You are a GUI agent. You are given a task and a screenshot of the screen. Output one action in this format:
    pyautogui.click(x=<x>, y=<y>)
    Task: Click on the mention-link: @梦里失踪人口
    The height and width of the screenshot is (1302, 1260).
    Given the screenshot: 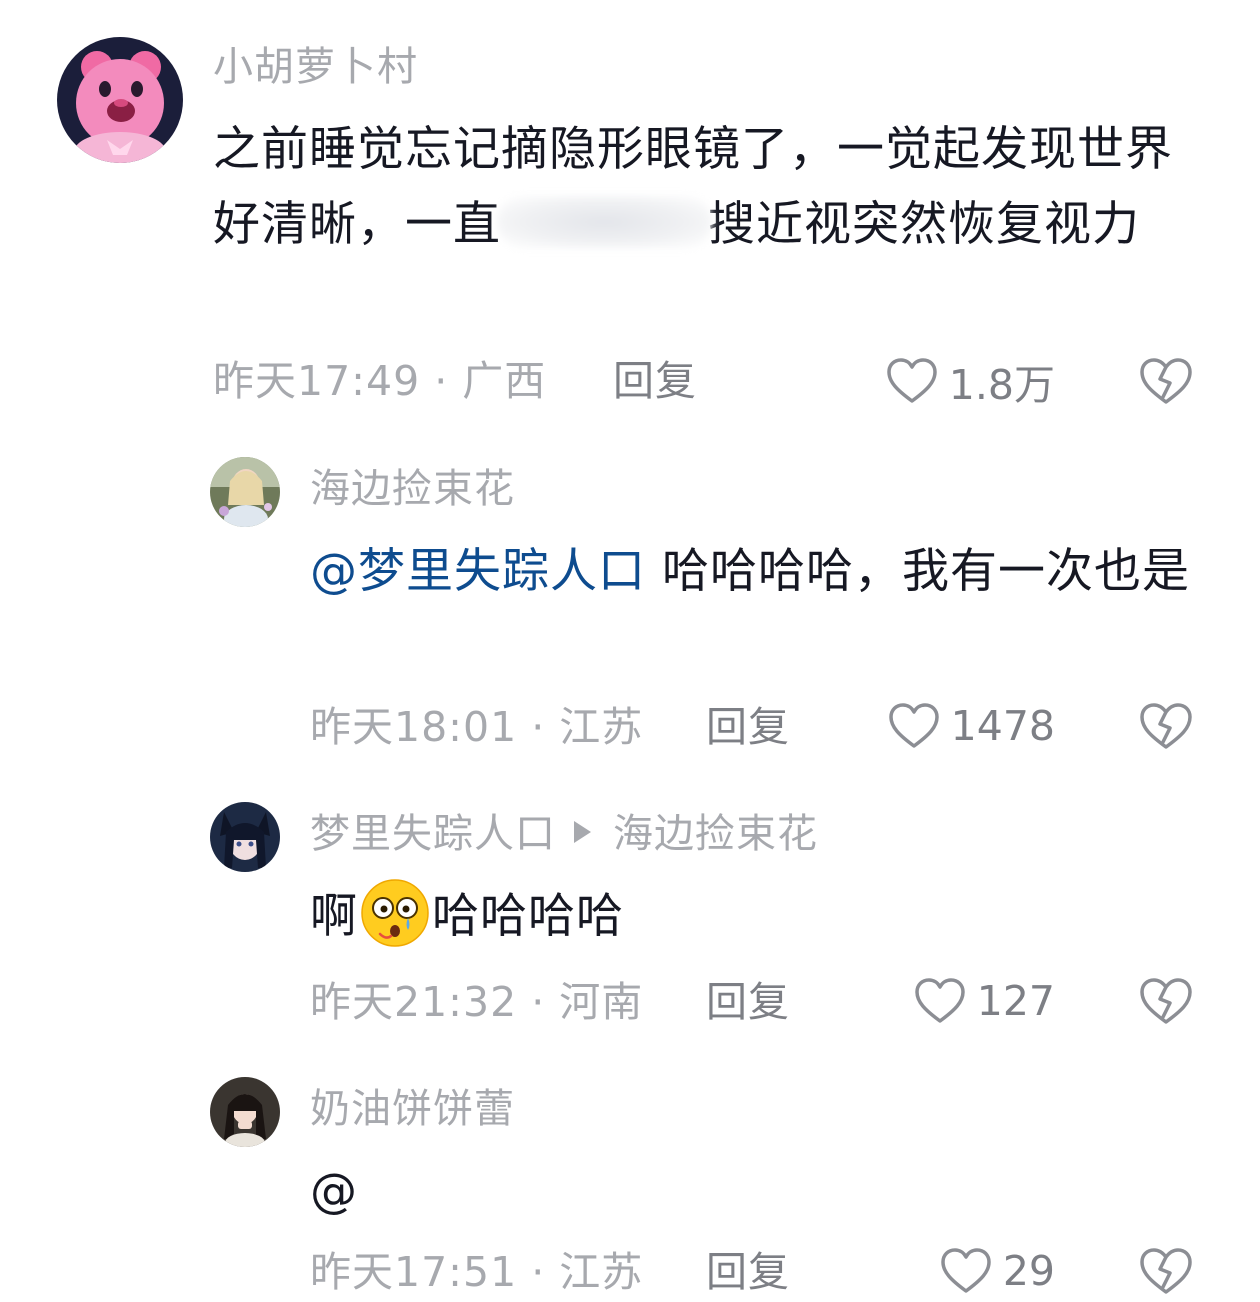 What is the action you would take?
    pyautogui.click(x=478, y=571)
    